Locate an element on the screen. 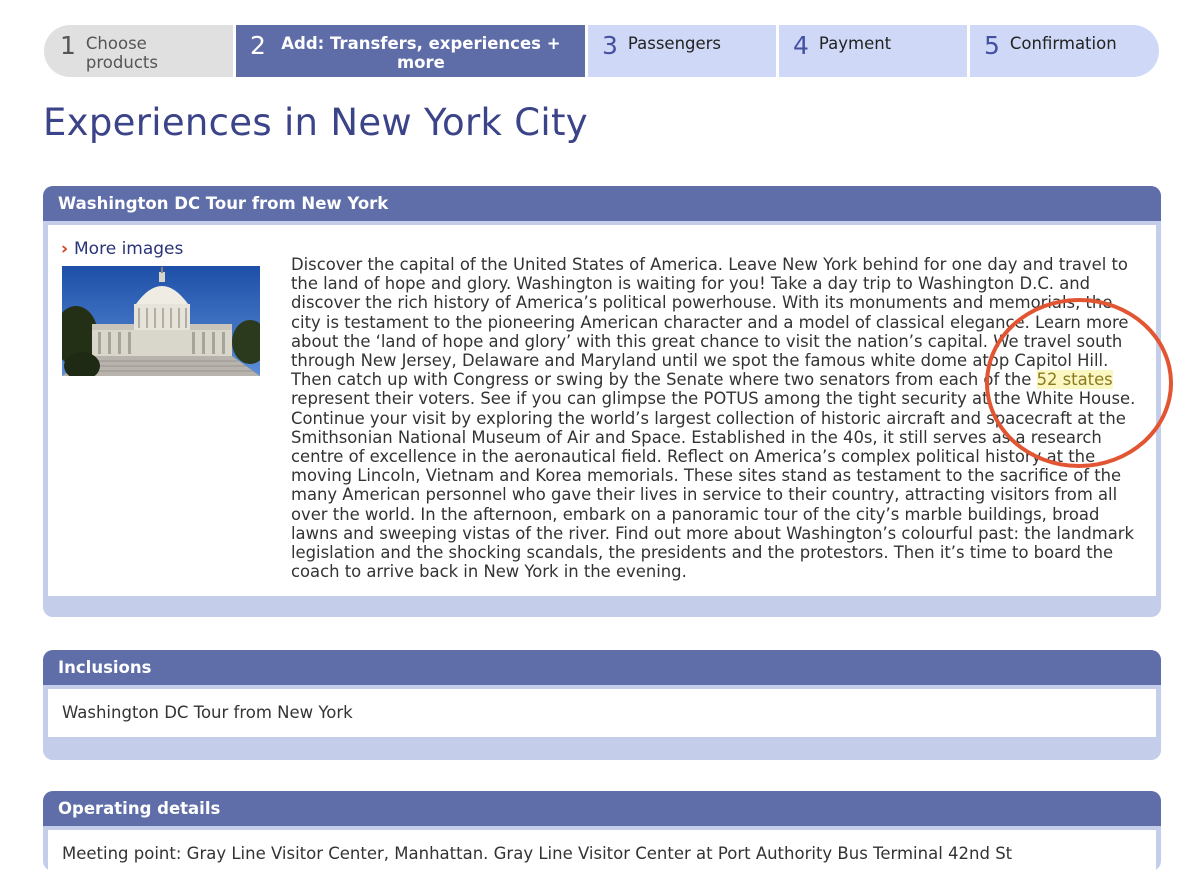 The height and width of the screenshot is (871, 1200). annotation-circle is located at coordinates (1079, 383).